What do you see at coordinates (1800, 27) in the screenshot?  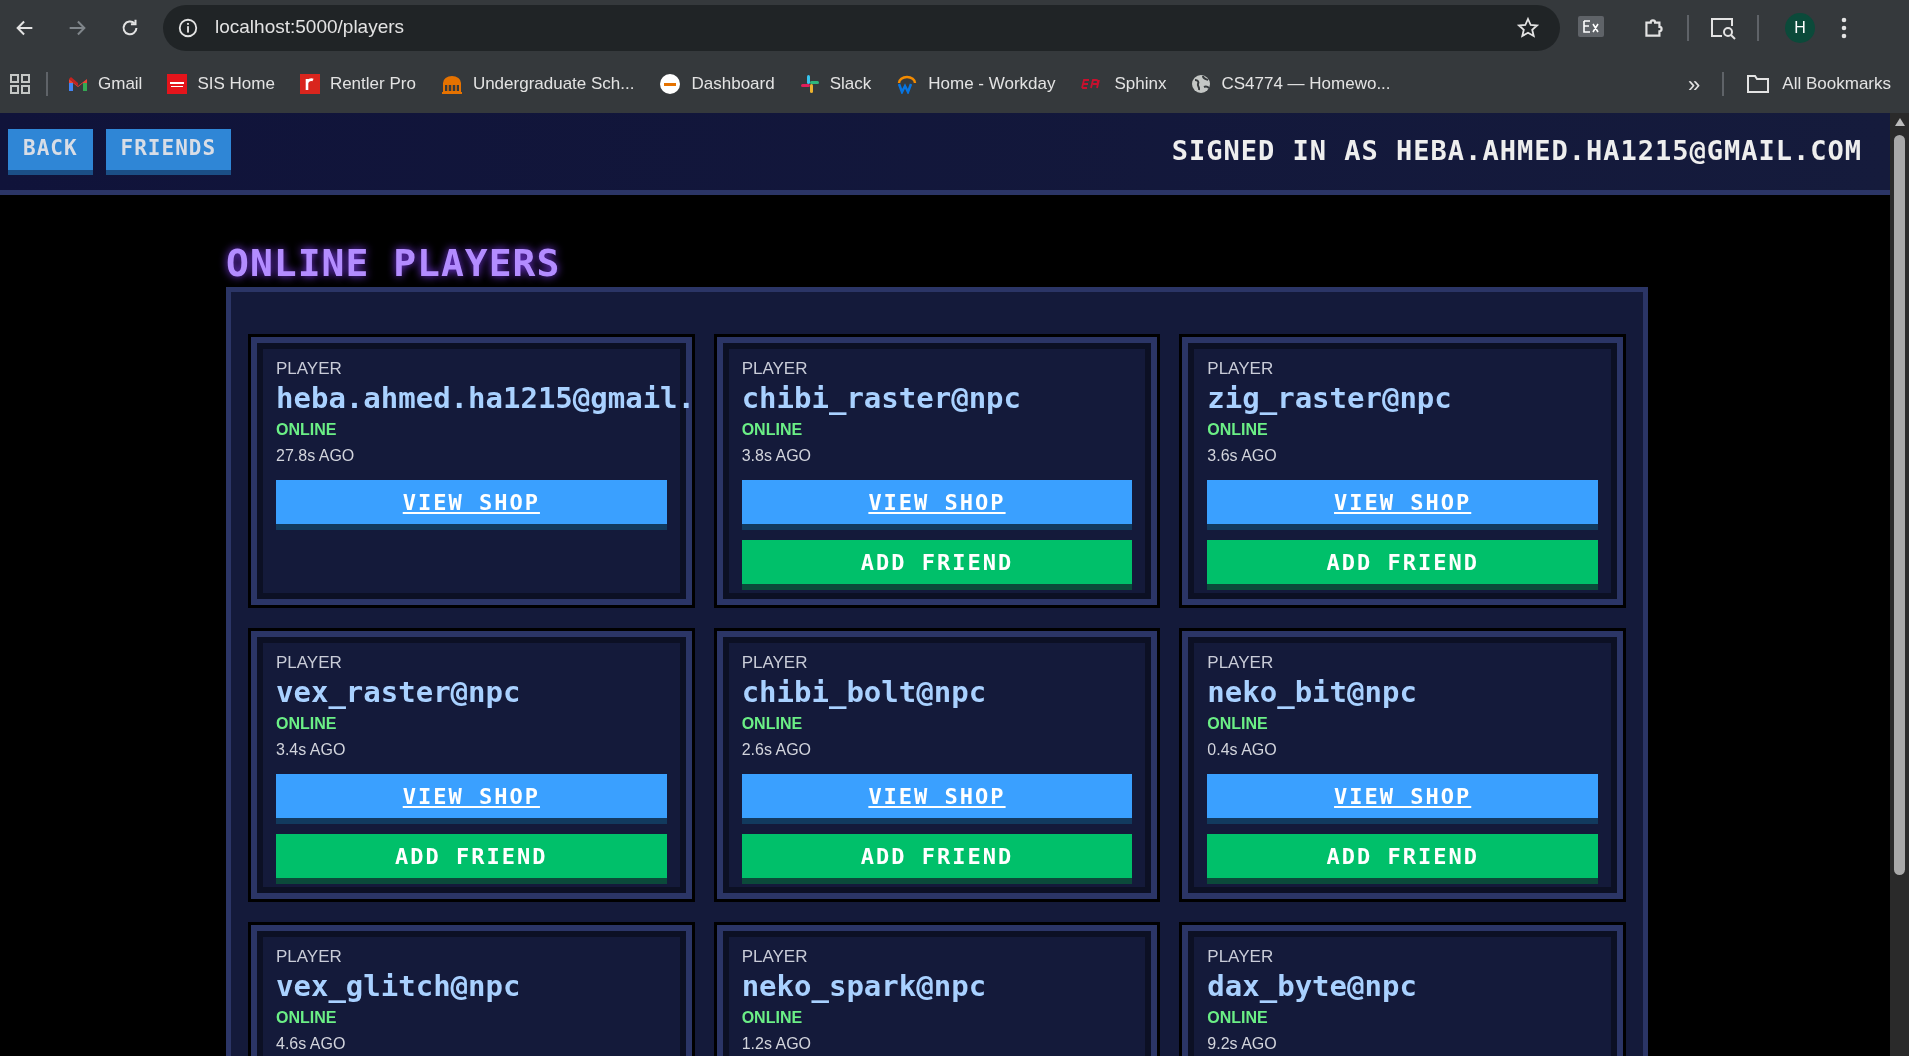 I see `profile-avatar: H` at bounding box center [1800, 27].